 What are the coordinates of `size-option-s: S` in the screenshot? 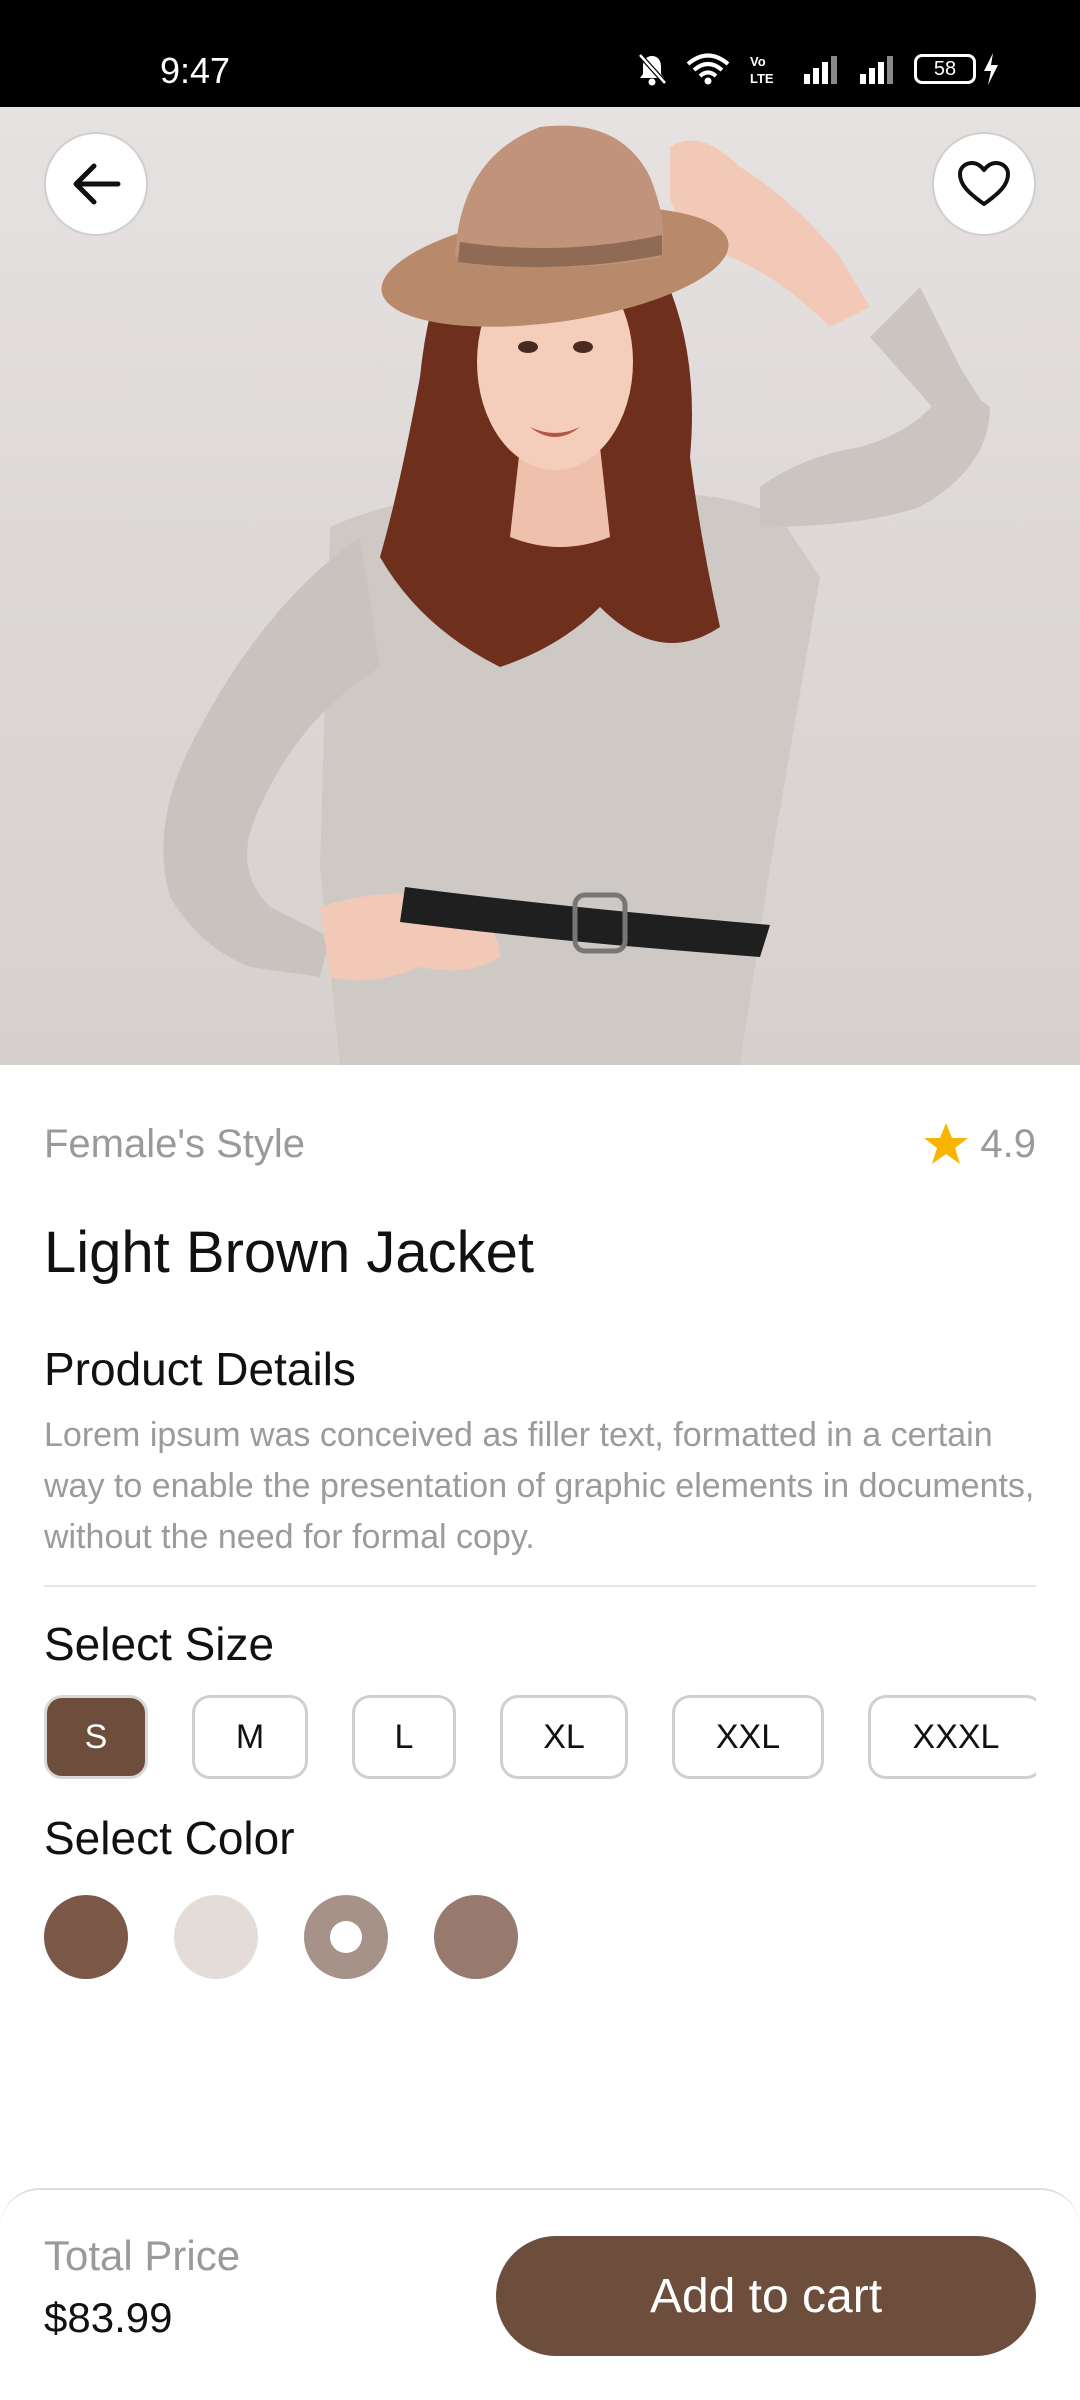 It's located at (96, 1737).